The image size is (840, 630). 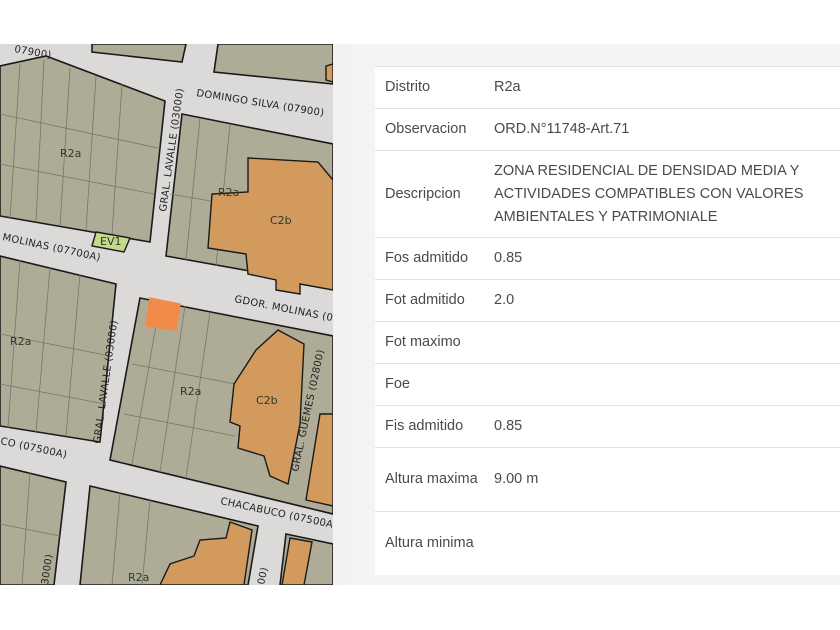 What do you see at coordinates (562, 129) in the screenshot?
I see `attribute-value: ORD.N°11748-Art.71` at bounding box center [562, 129].